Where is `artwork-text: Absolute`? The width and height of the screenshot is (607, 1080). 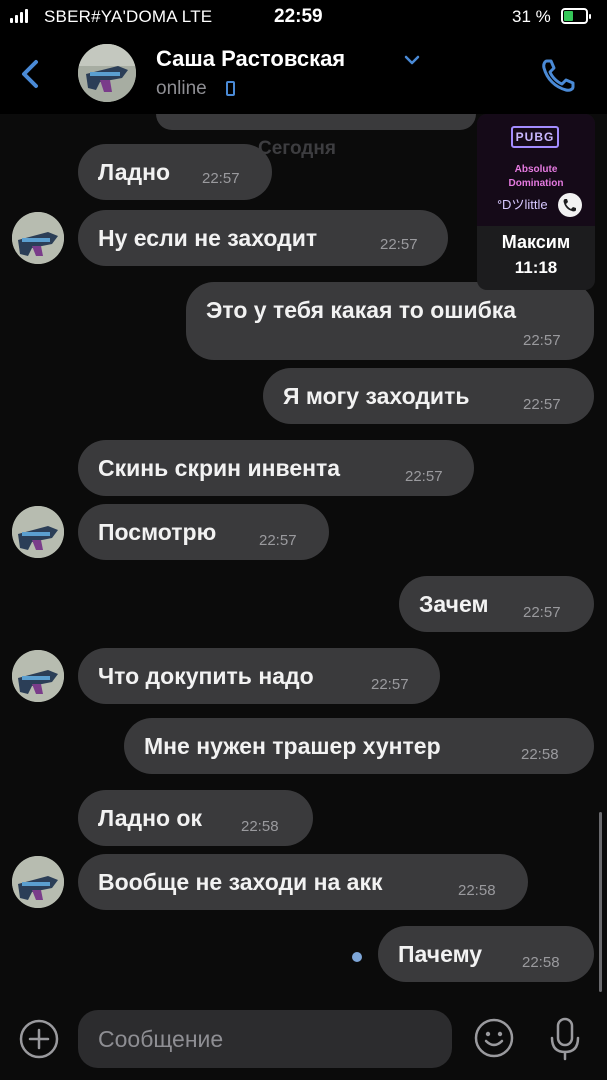
artwork-text: Absolute is located at coordinates (536, 169).